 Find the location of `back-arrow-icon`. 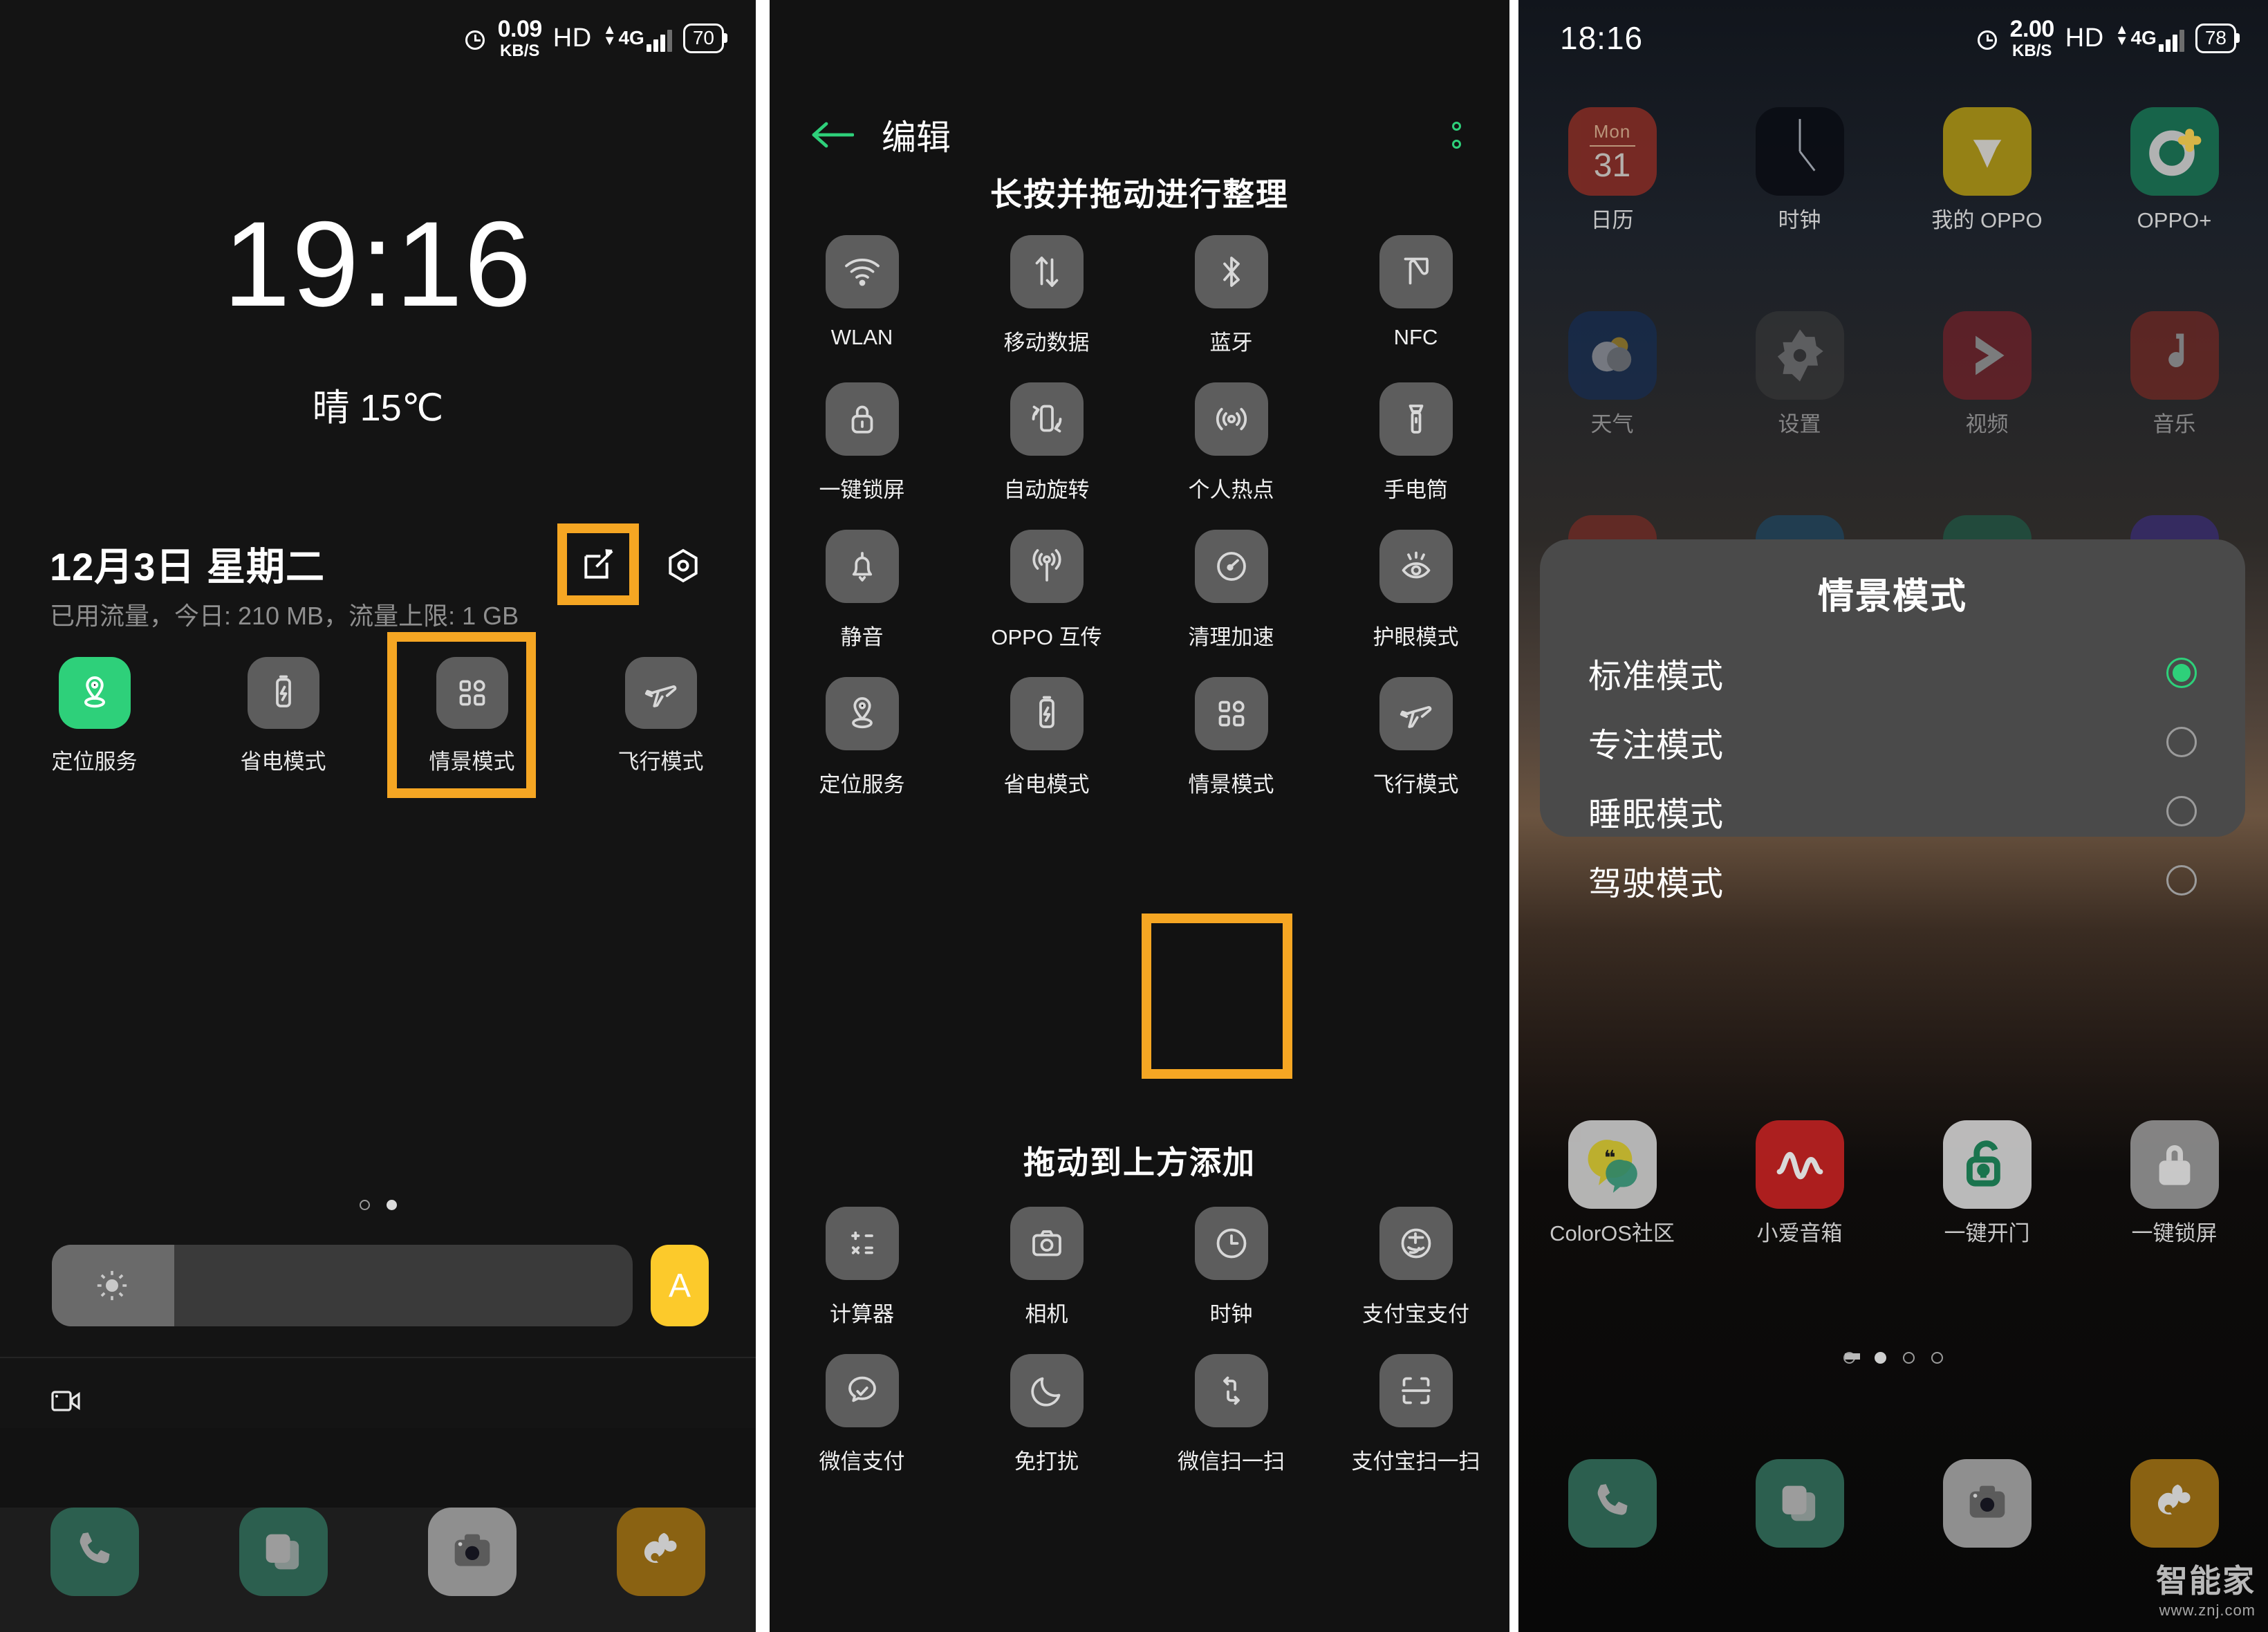

back-arrow-icon is located at coordinates (832, 135).